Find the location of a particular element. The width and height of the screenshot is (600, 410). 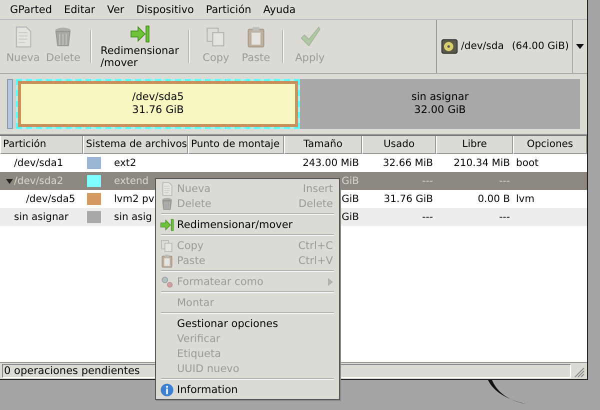

shortcut-label: Ctrl+C is located at coordinates (315, 246).